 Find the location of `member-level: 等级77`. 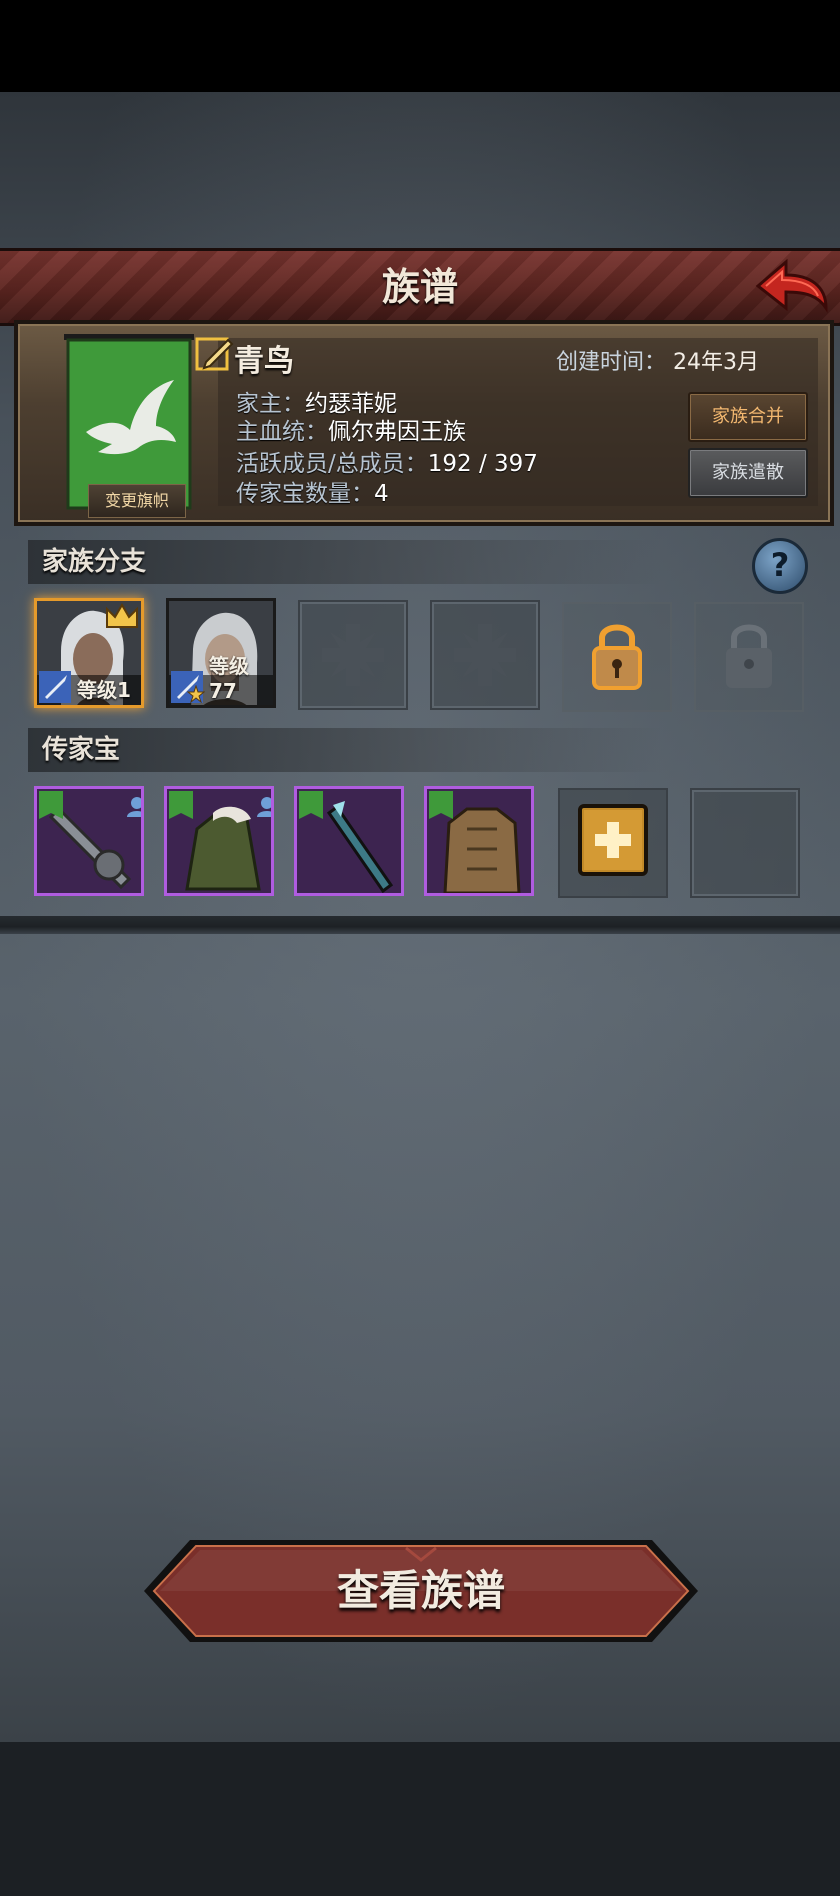

member-level: 等级77 is located at coordinates (229, 678).